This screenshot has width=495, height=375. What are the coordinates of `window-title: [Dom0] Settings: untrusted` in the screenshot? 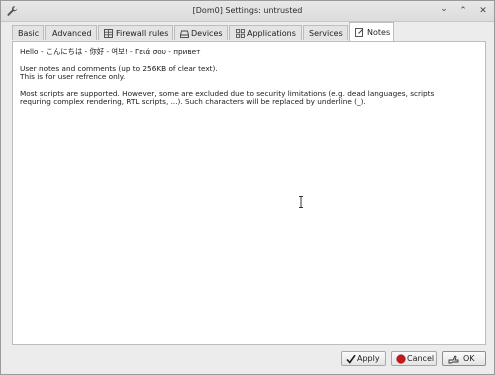 It's located at (247, 10).